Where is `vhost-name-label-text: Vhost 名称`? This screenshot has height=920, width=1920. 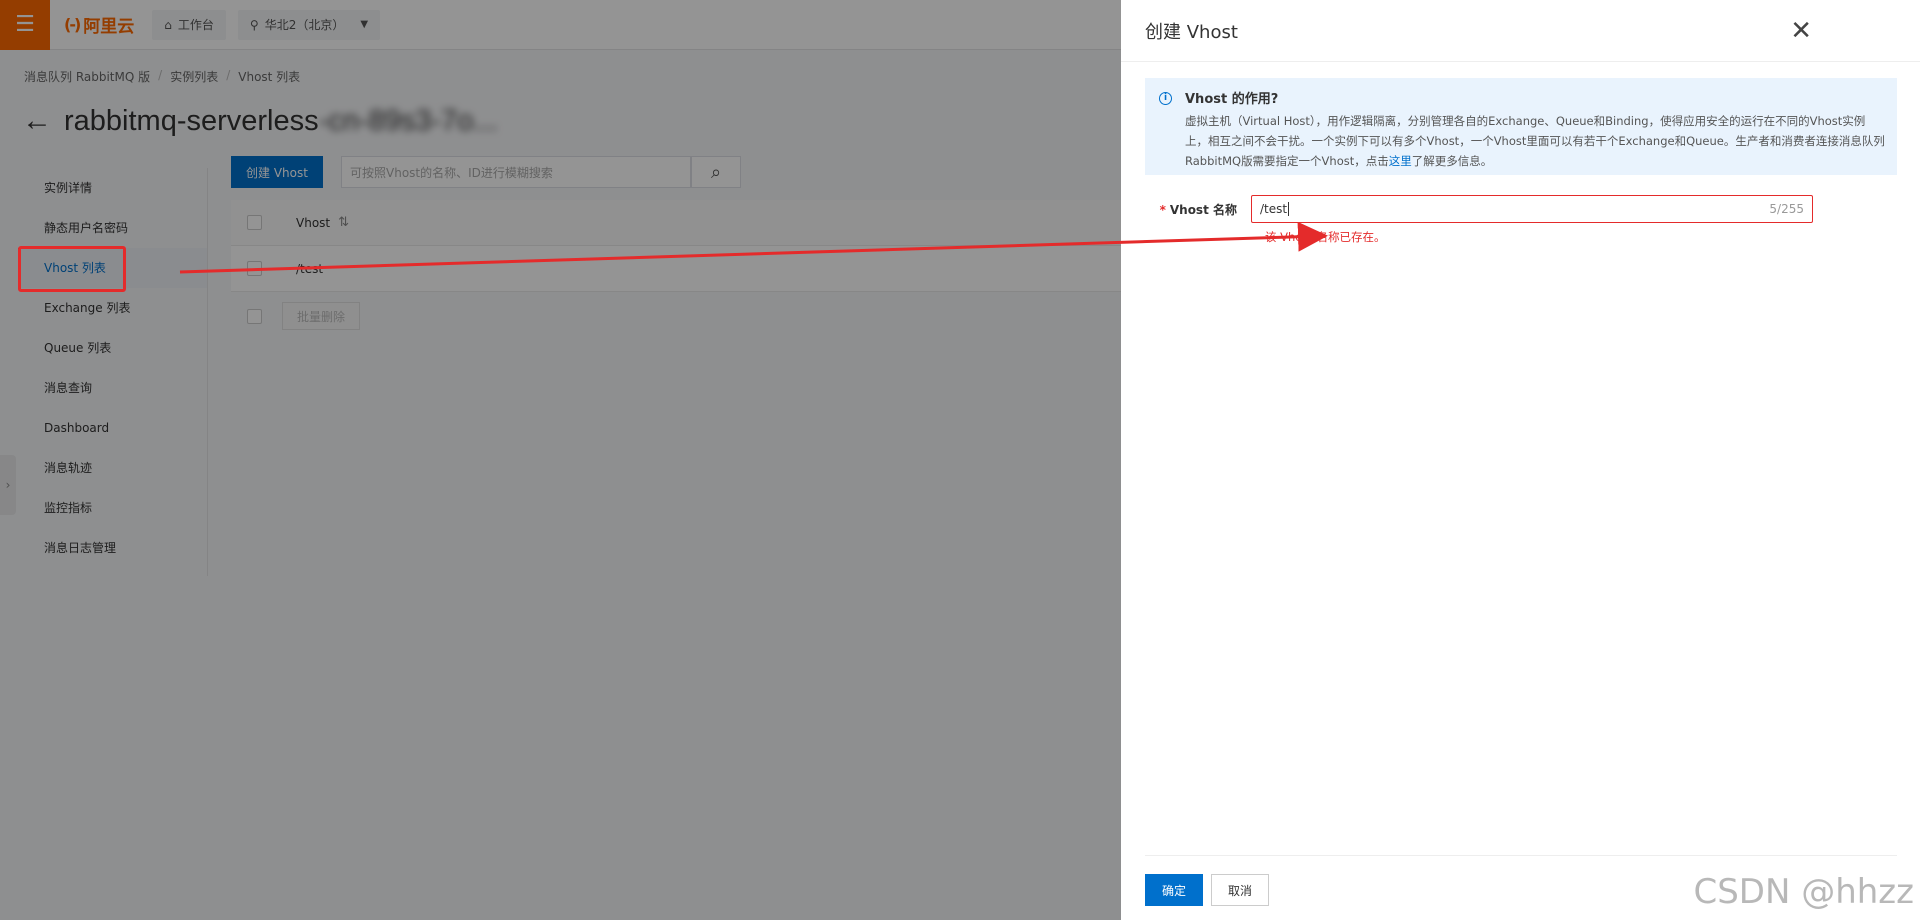 vhost-name-label-text: Vhost 名称 is located at coordinates (1203, 209).